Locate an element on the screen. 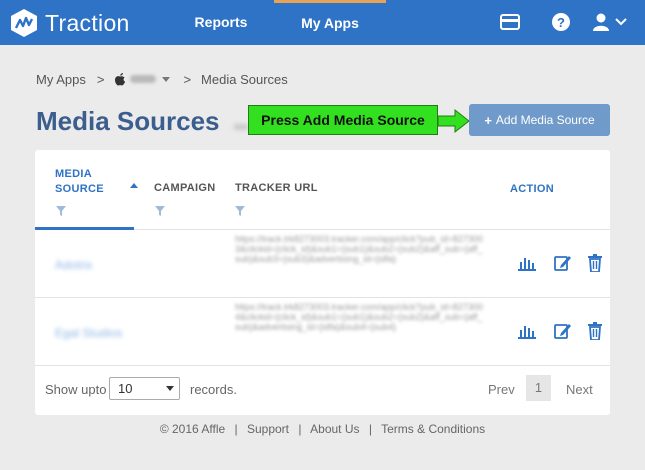 This screenshot has height=470, width=645. media-source-name: Egal Studios is located at coordinates (88, 333).